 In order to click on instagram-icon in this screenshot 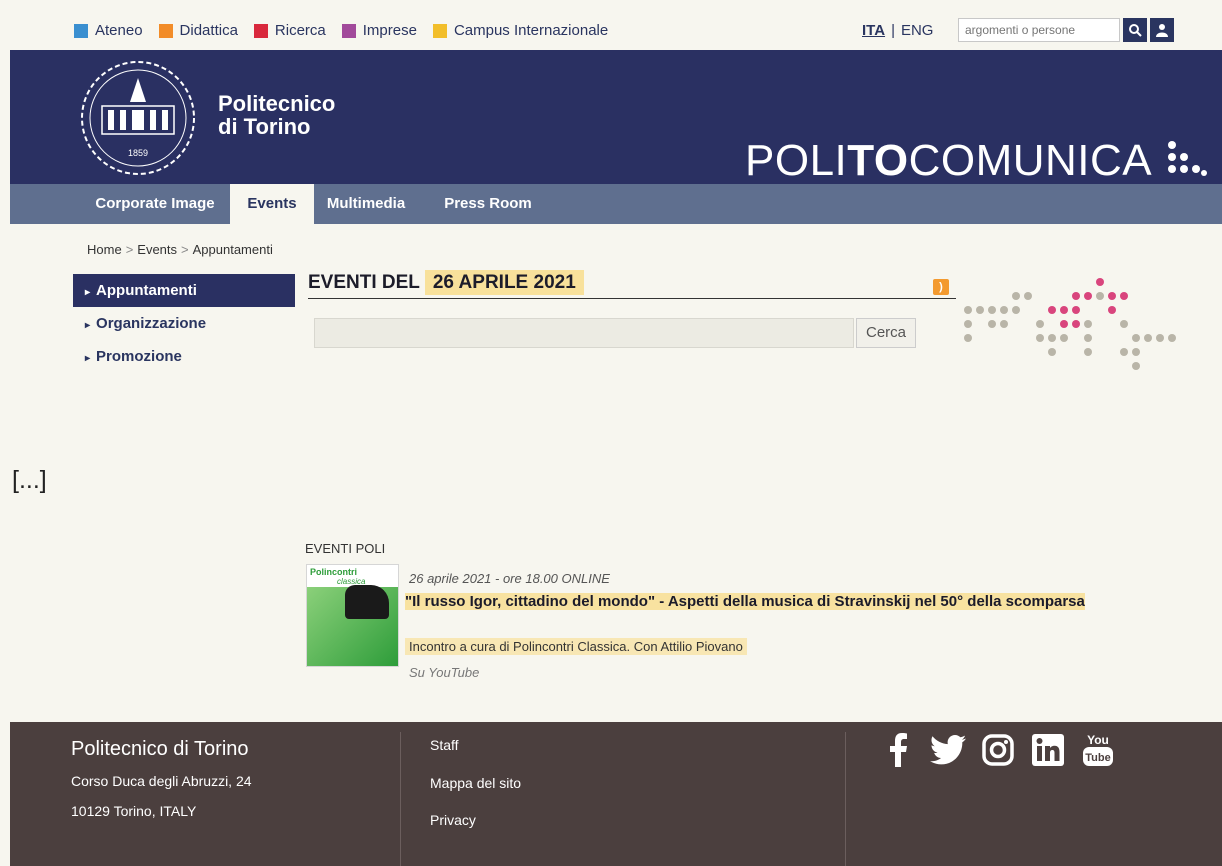, I will do `click(998, 750)`.